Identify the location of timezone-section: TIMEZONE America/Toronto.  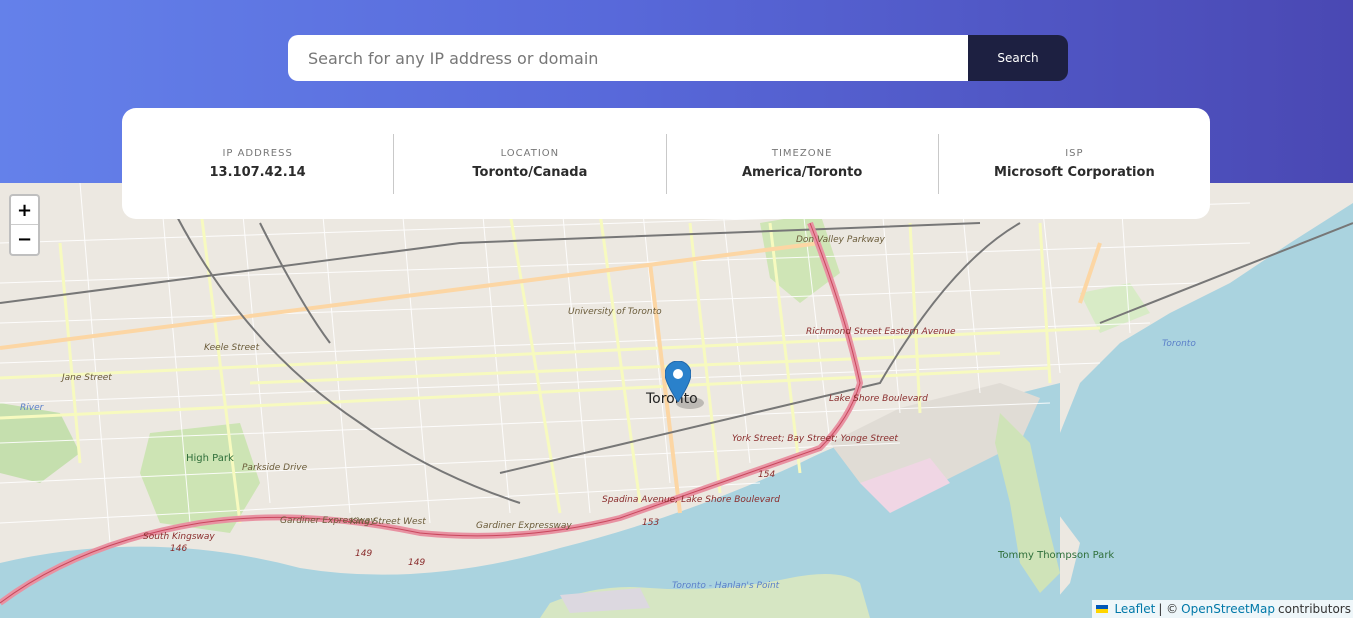
(803, 163).